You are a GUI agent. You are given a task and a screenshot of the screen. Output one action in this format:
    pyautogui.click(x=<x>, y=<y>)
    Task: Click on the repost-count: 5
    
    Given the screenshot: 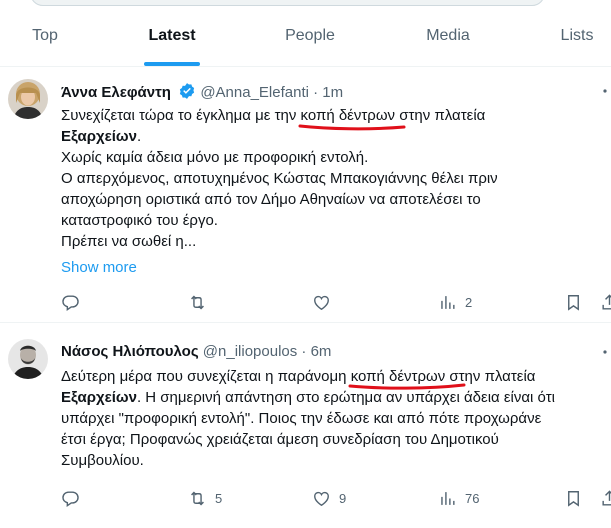 What is the action you would take?
    pyautogui.click(x=219, y=498)
    